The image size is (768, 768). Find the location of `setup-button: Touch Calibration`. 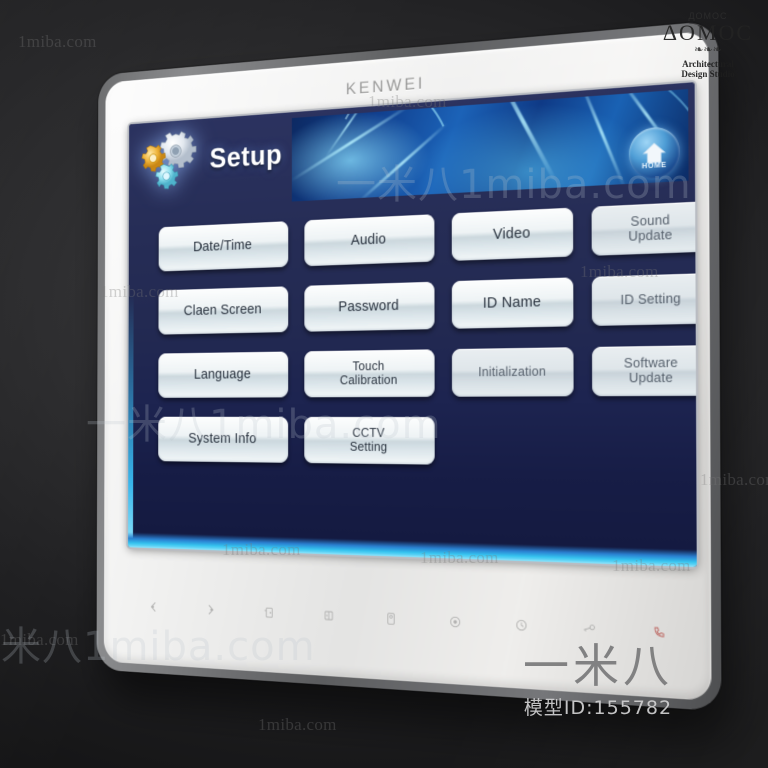

setup-button: Touch Calibration is located at coordinates (369, 373).